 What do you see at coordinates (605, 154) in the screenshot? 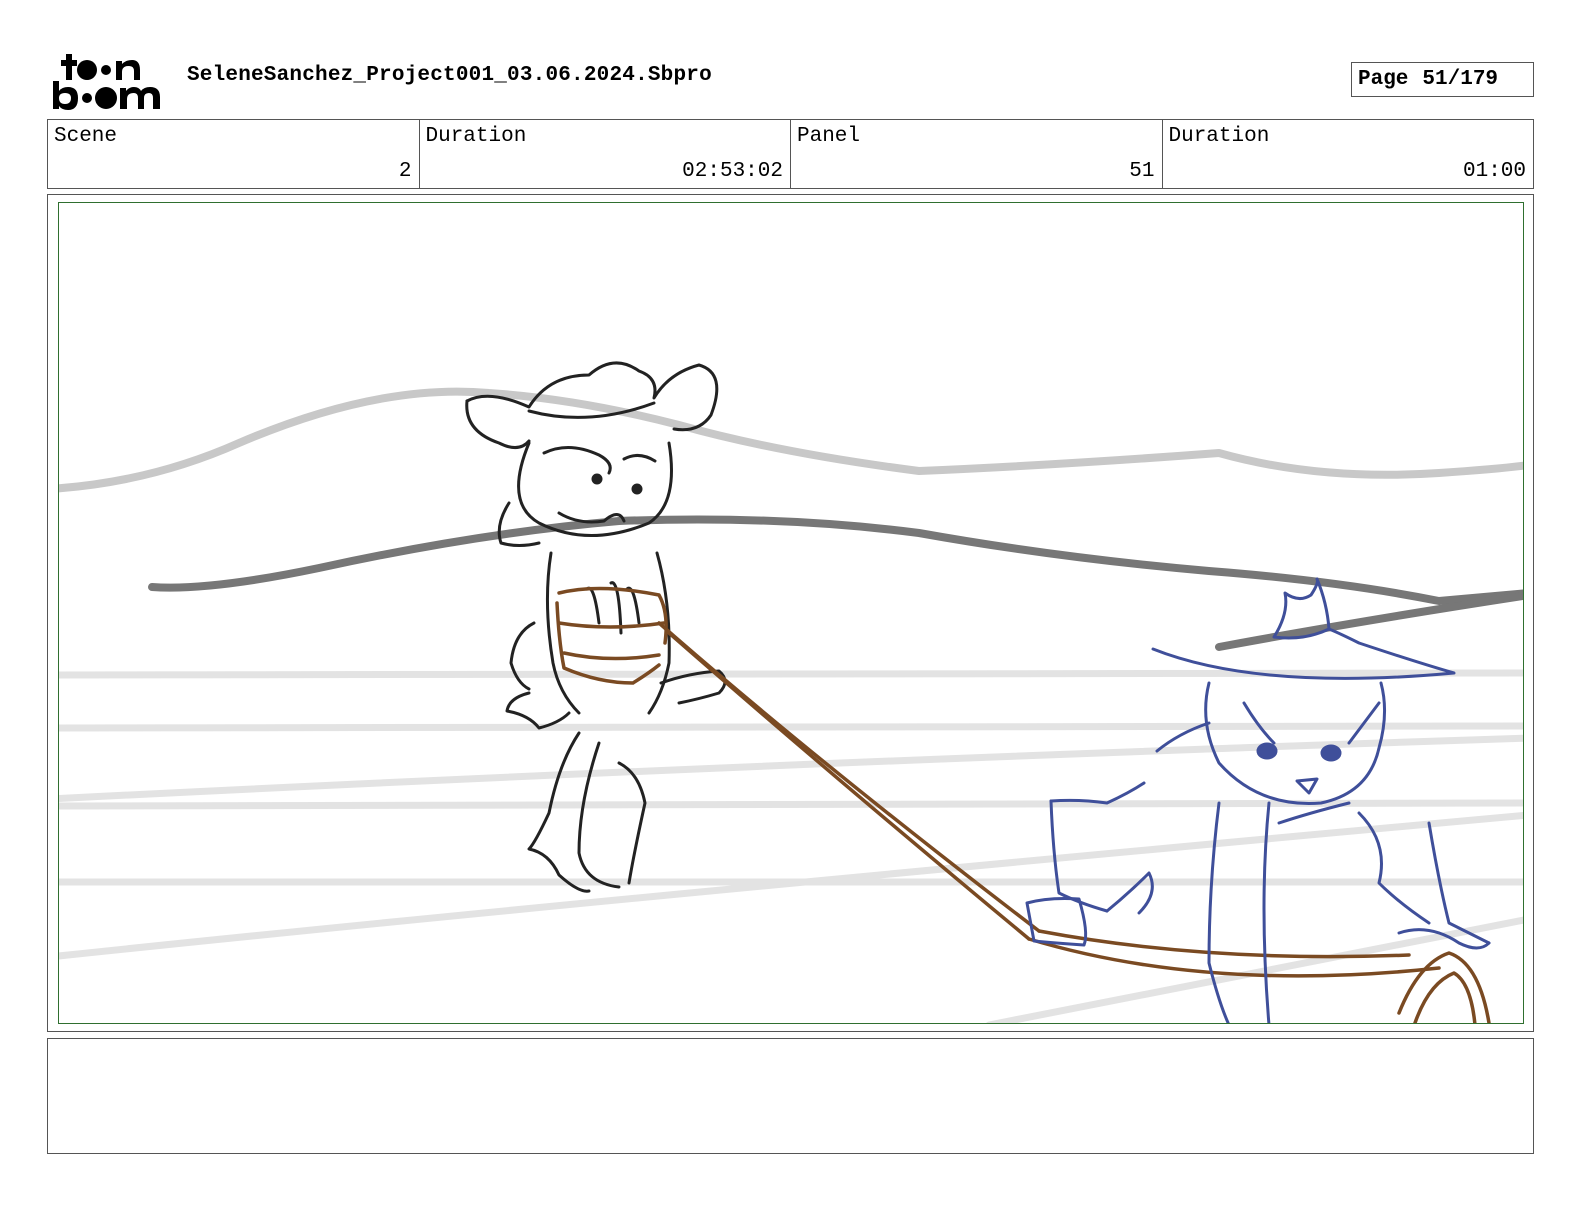
I see `scene-duration-cell: Duration 02:53:02` at bounding box center [605, 154].